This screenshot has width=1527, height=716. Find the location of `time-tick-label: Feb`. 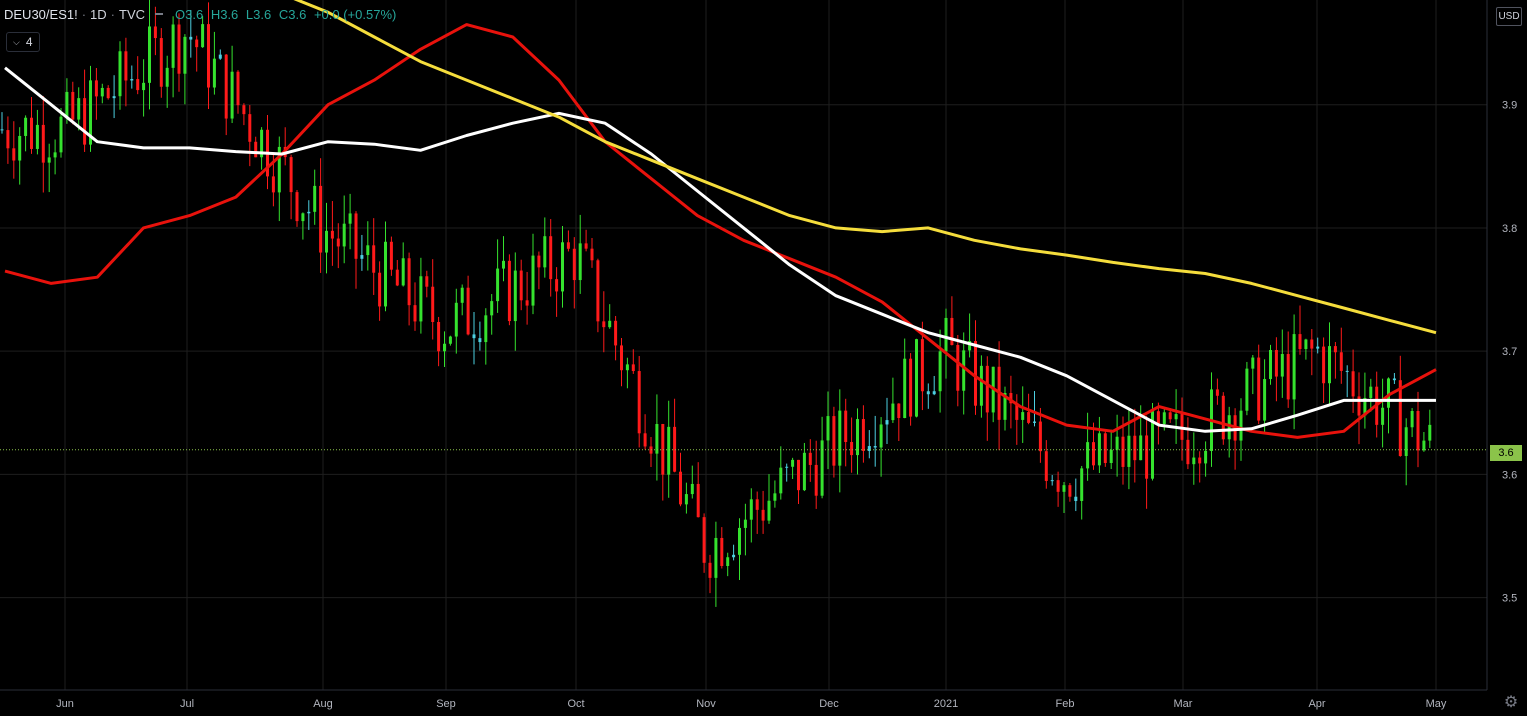

time-tick-label: Feb is located at coordinates (1065, 704).